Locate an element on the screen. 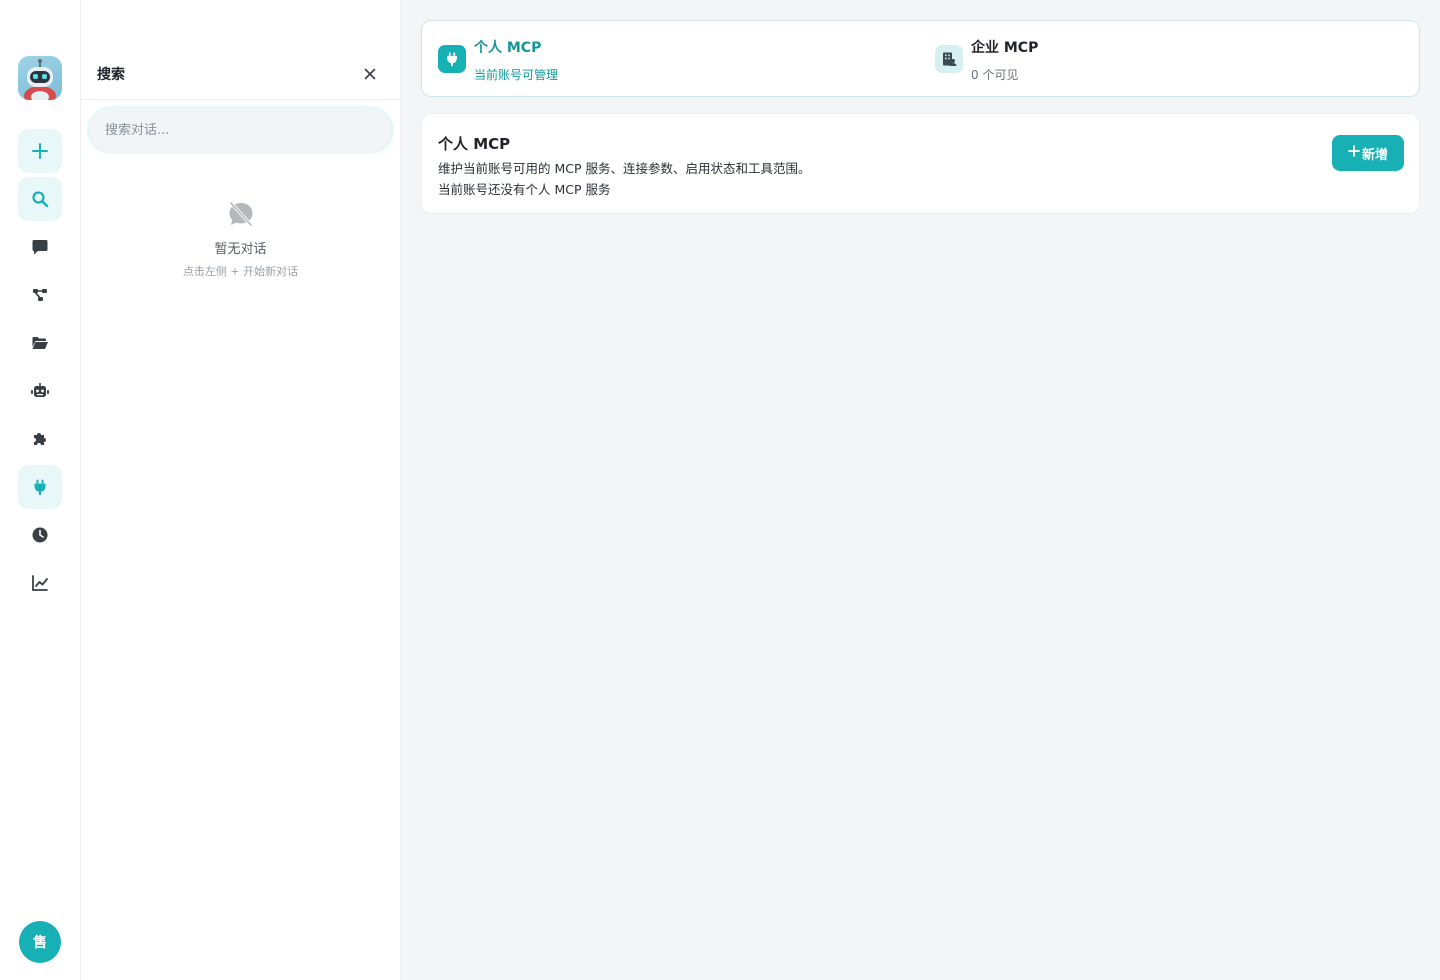 The width and height of the screenshot is (1440, 980). left-rail: 售 is located at coordinates (40, 490).